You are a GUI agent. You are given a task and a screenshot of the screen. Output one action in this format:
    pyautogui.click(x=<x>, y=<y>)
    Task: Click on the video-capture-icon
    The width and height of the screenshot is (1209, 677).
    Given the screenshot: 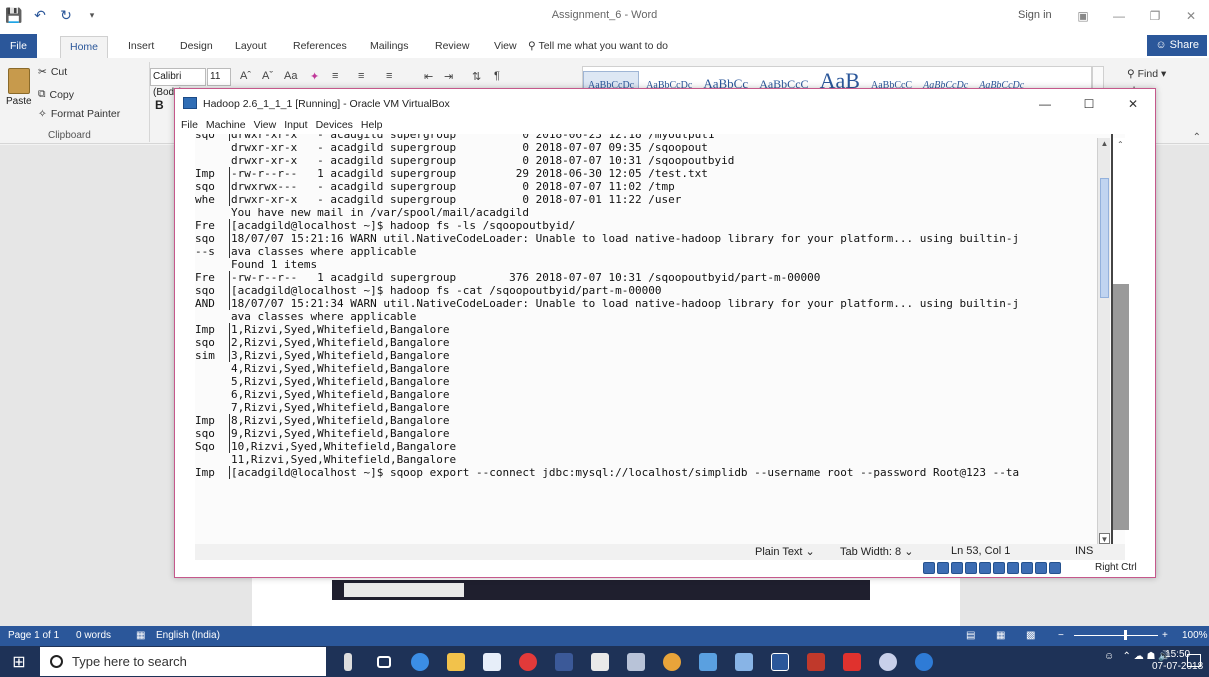 What is the action you would take?
    pyautogui.click(x=1013, y=568)
    